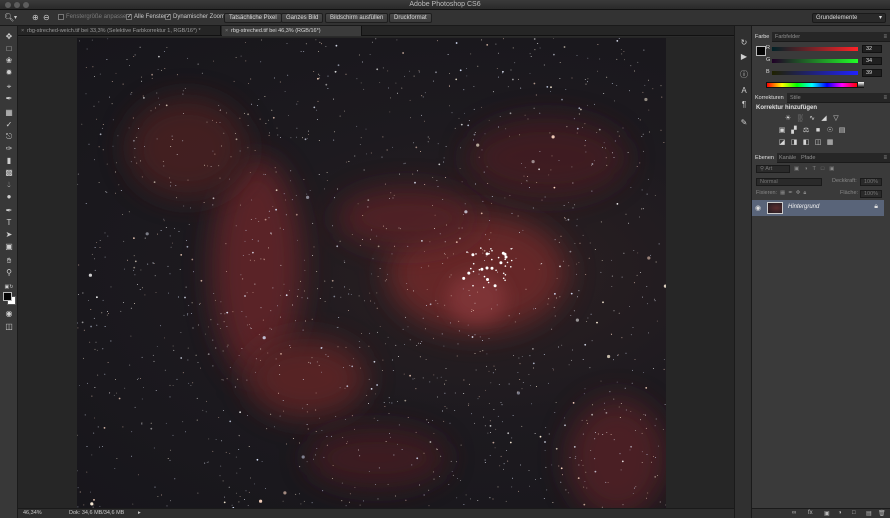 The height and width of the screenshot is (518, 890). What do you see at coordinates (762, 37) in the screenshot?
I see `tab-color: Farbe` at bounding box center [762, 37].